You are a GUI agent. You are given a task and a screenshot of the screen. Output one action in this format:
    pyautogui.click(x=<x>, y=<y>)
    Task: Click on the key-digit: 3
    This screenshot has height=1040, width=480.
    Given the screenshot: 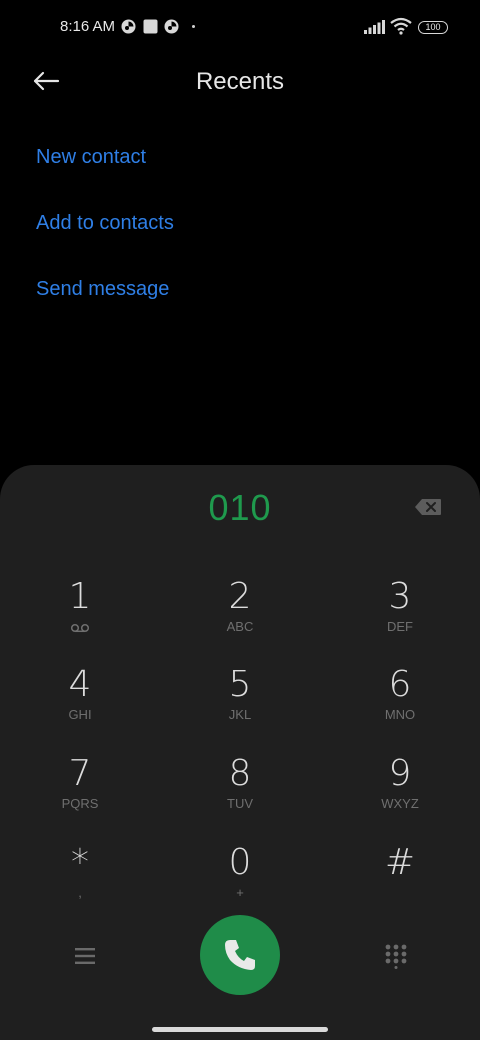 What is the action you would take?
    pyautogui.click(x=400, y=596)
    